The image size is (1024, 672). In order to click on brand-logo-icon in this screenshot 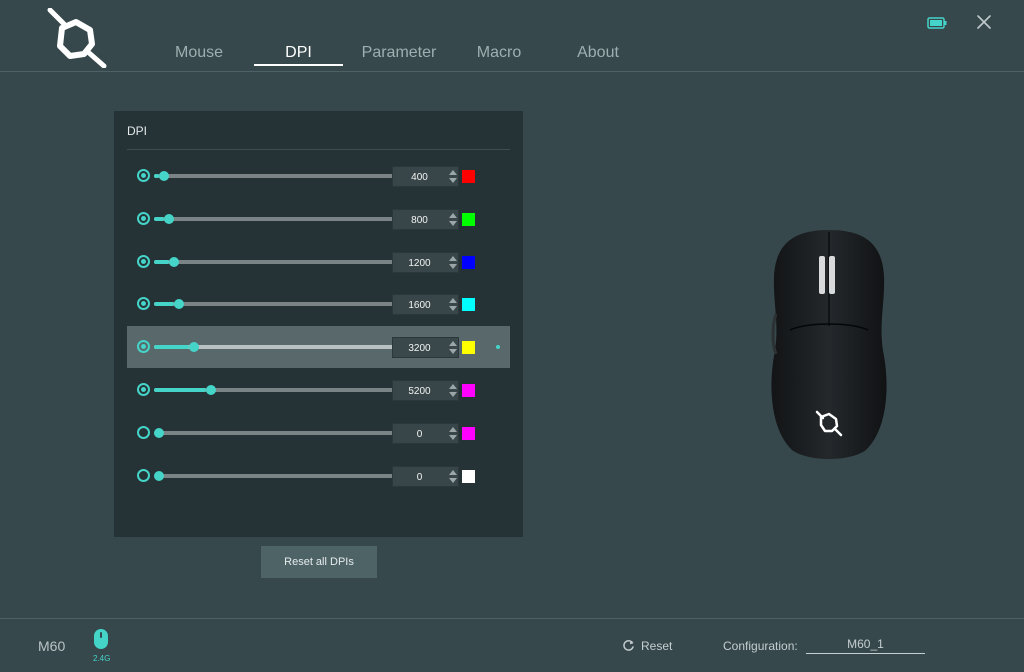, I will do `click(77, 38)`.